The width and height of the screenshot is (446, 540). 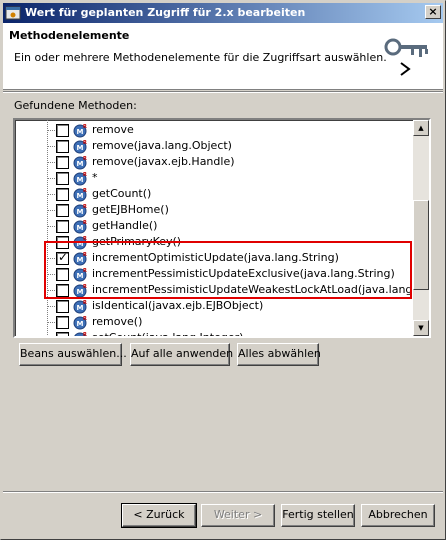 What do you see at coordinates (162, 145) in the screenshot?
I see `method-label: remove(java.lang.Object)` at bounding box center [162, 145].